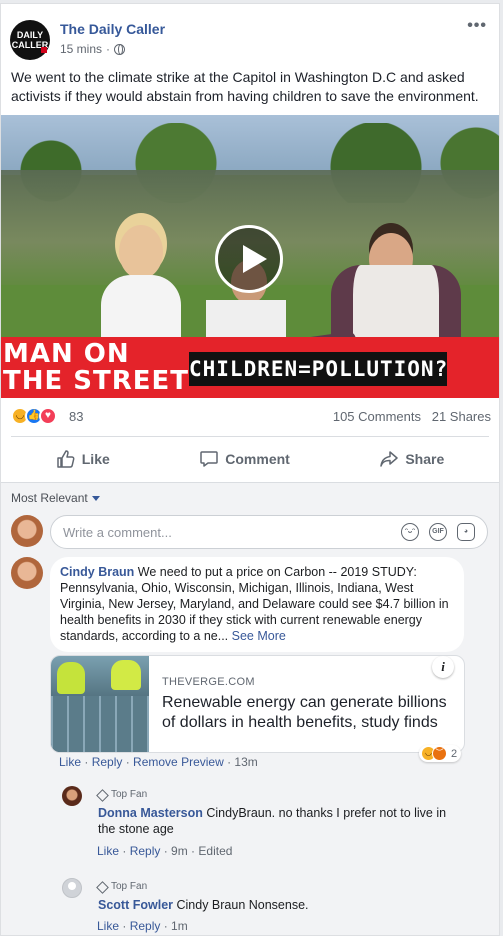 The width and height of the screenshot is (503, 936). What do you see at coordinates (76, 416) in the screenshot?
I see `reaction-count: 83` at bounding box center [76, 416].